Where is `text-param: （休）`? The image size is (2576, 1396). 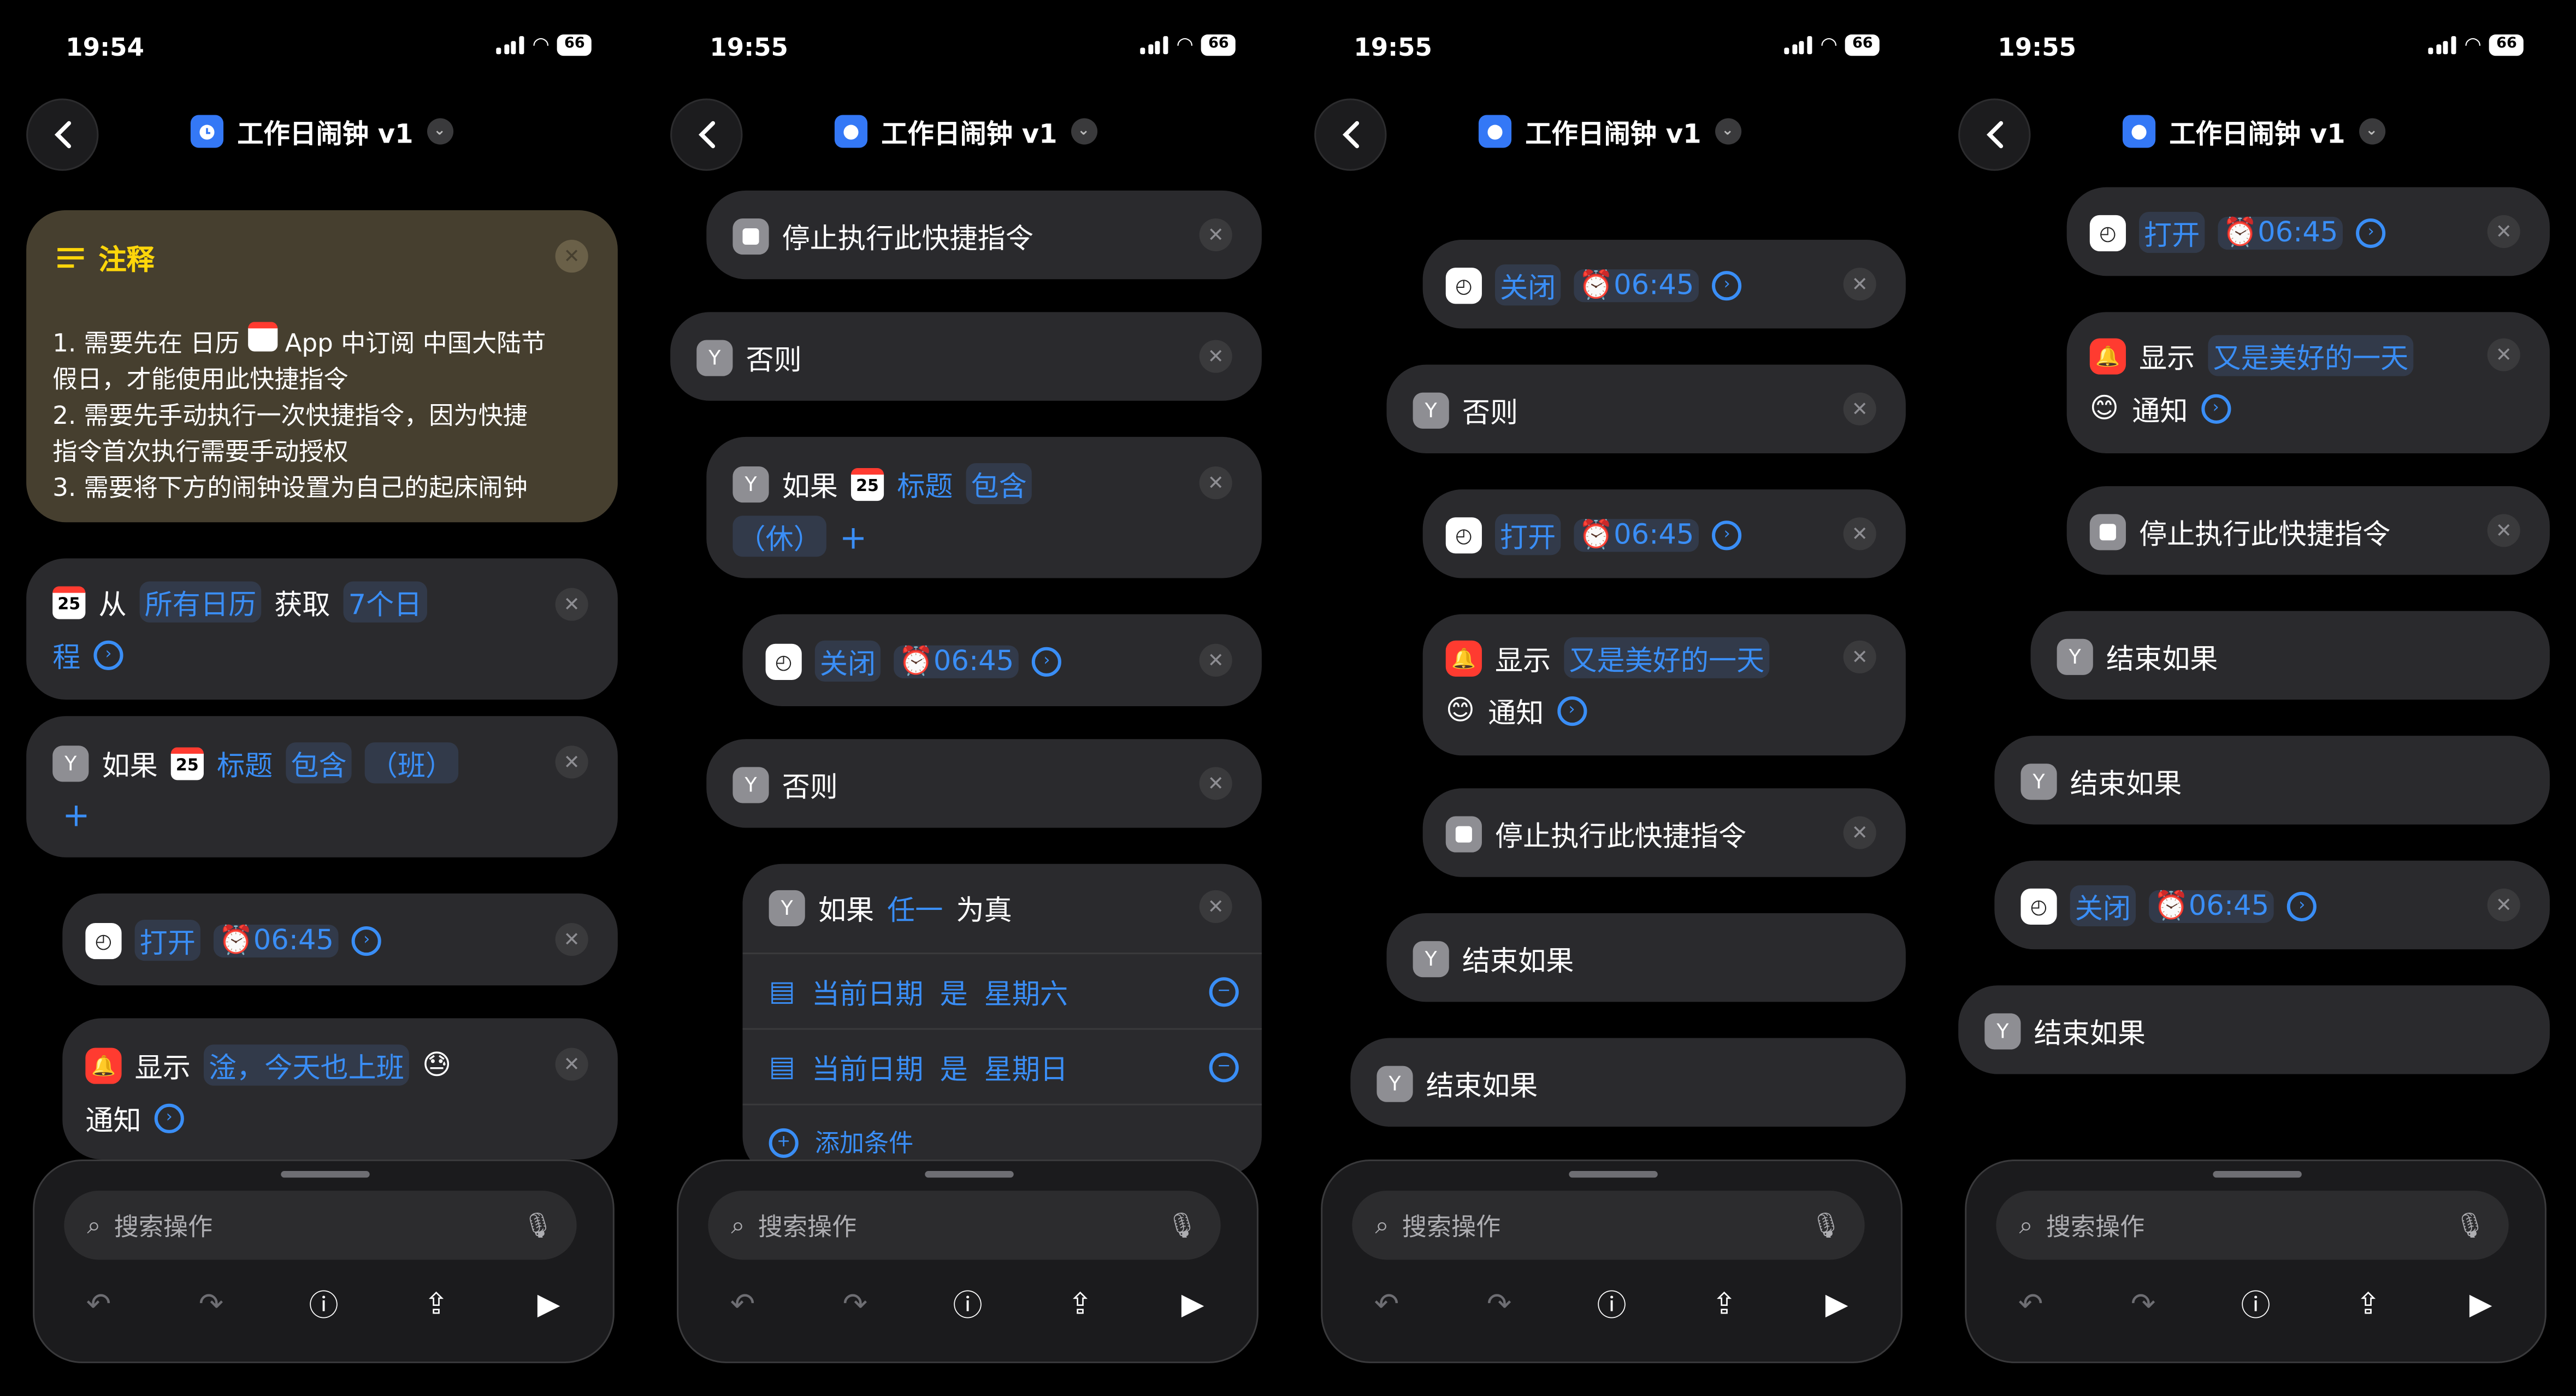 text-param: （休） is located at coordinates (779, 536).